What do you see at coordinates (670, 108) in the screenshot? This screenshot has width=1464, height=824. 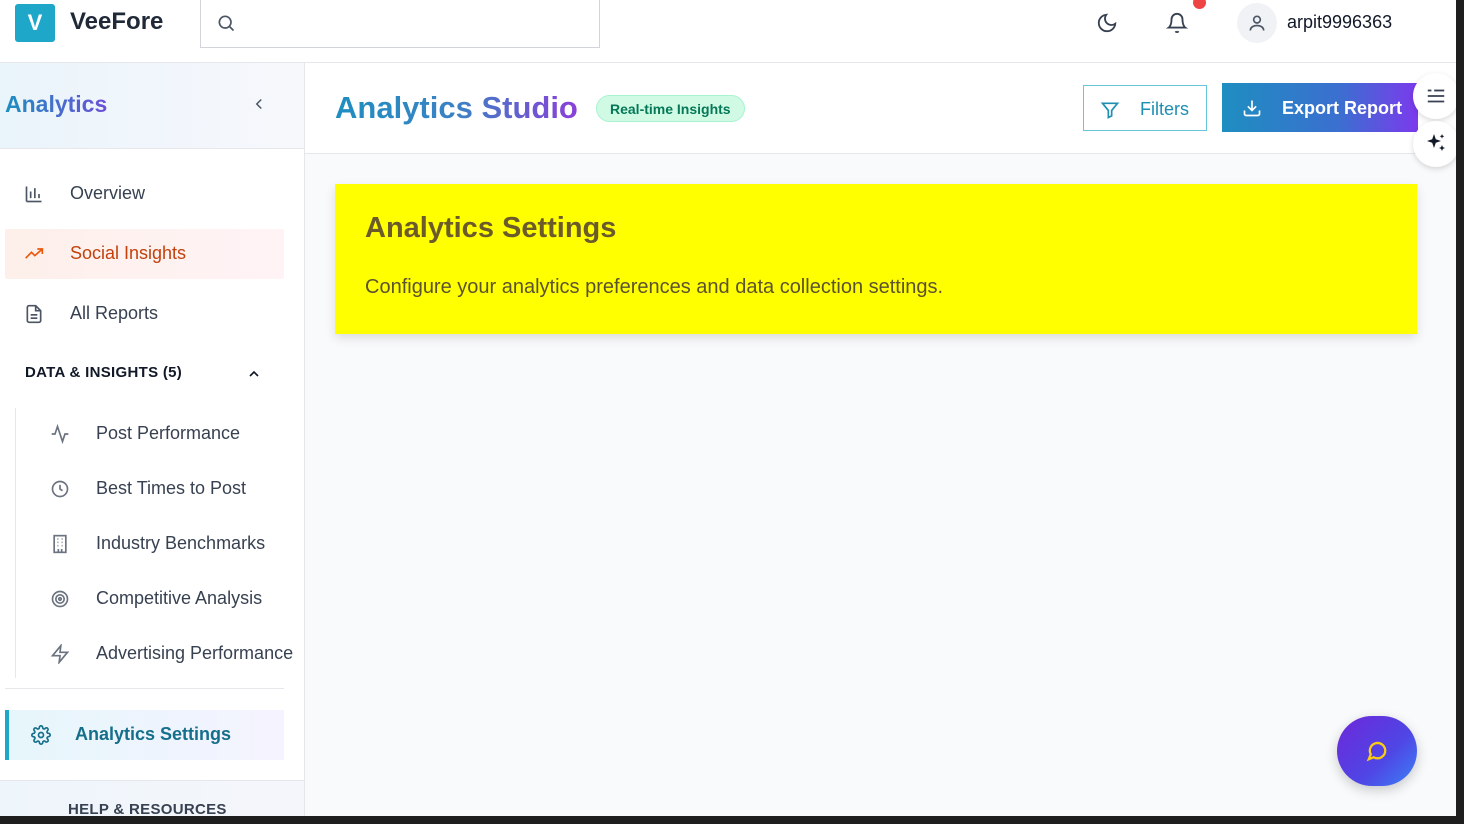 I see `status-badge: Real-time Insights` at bounding box center [670, 108].